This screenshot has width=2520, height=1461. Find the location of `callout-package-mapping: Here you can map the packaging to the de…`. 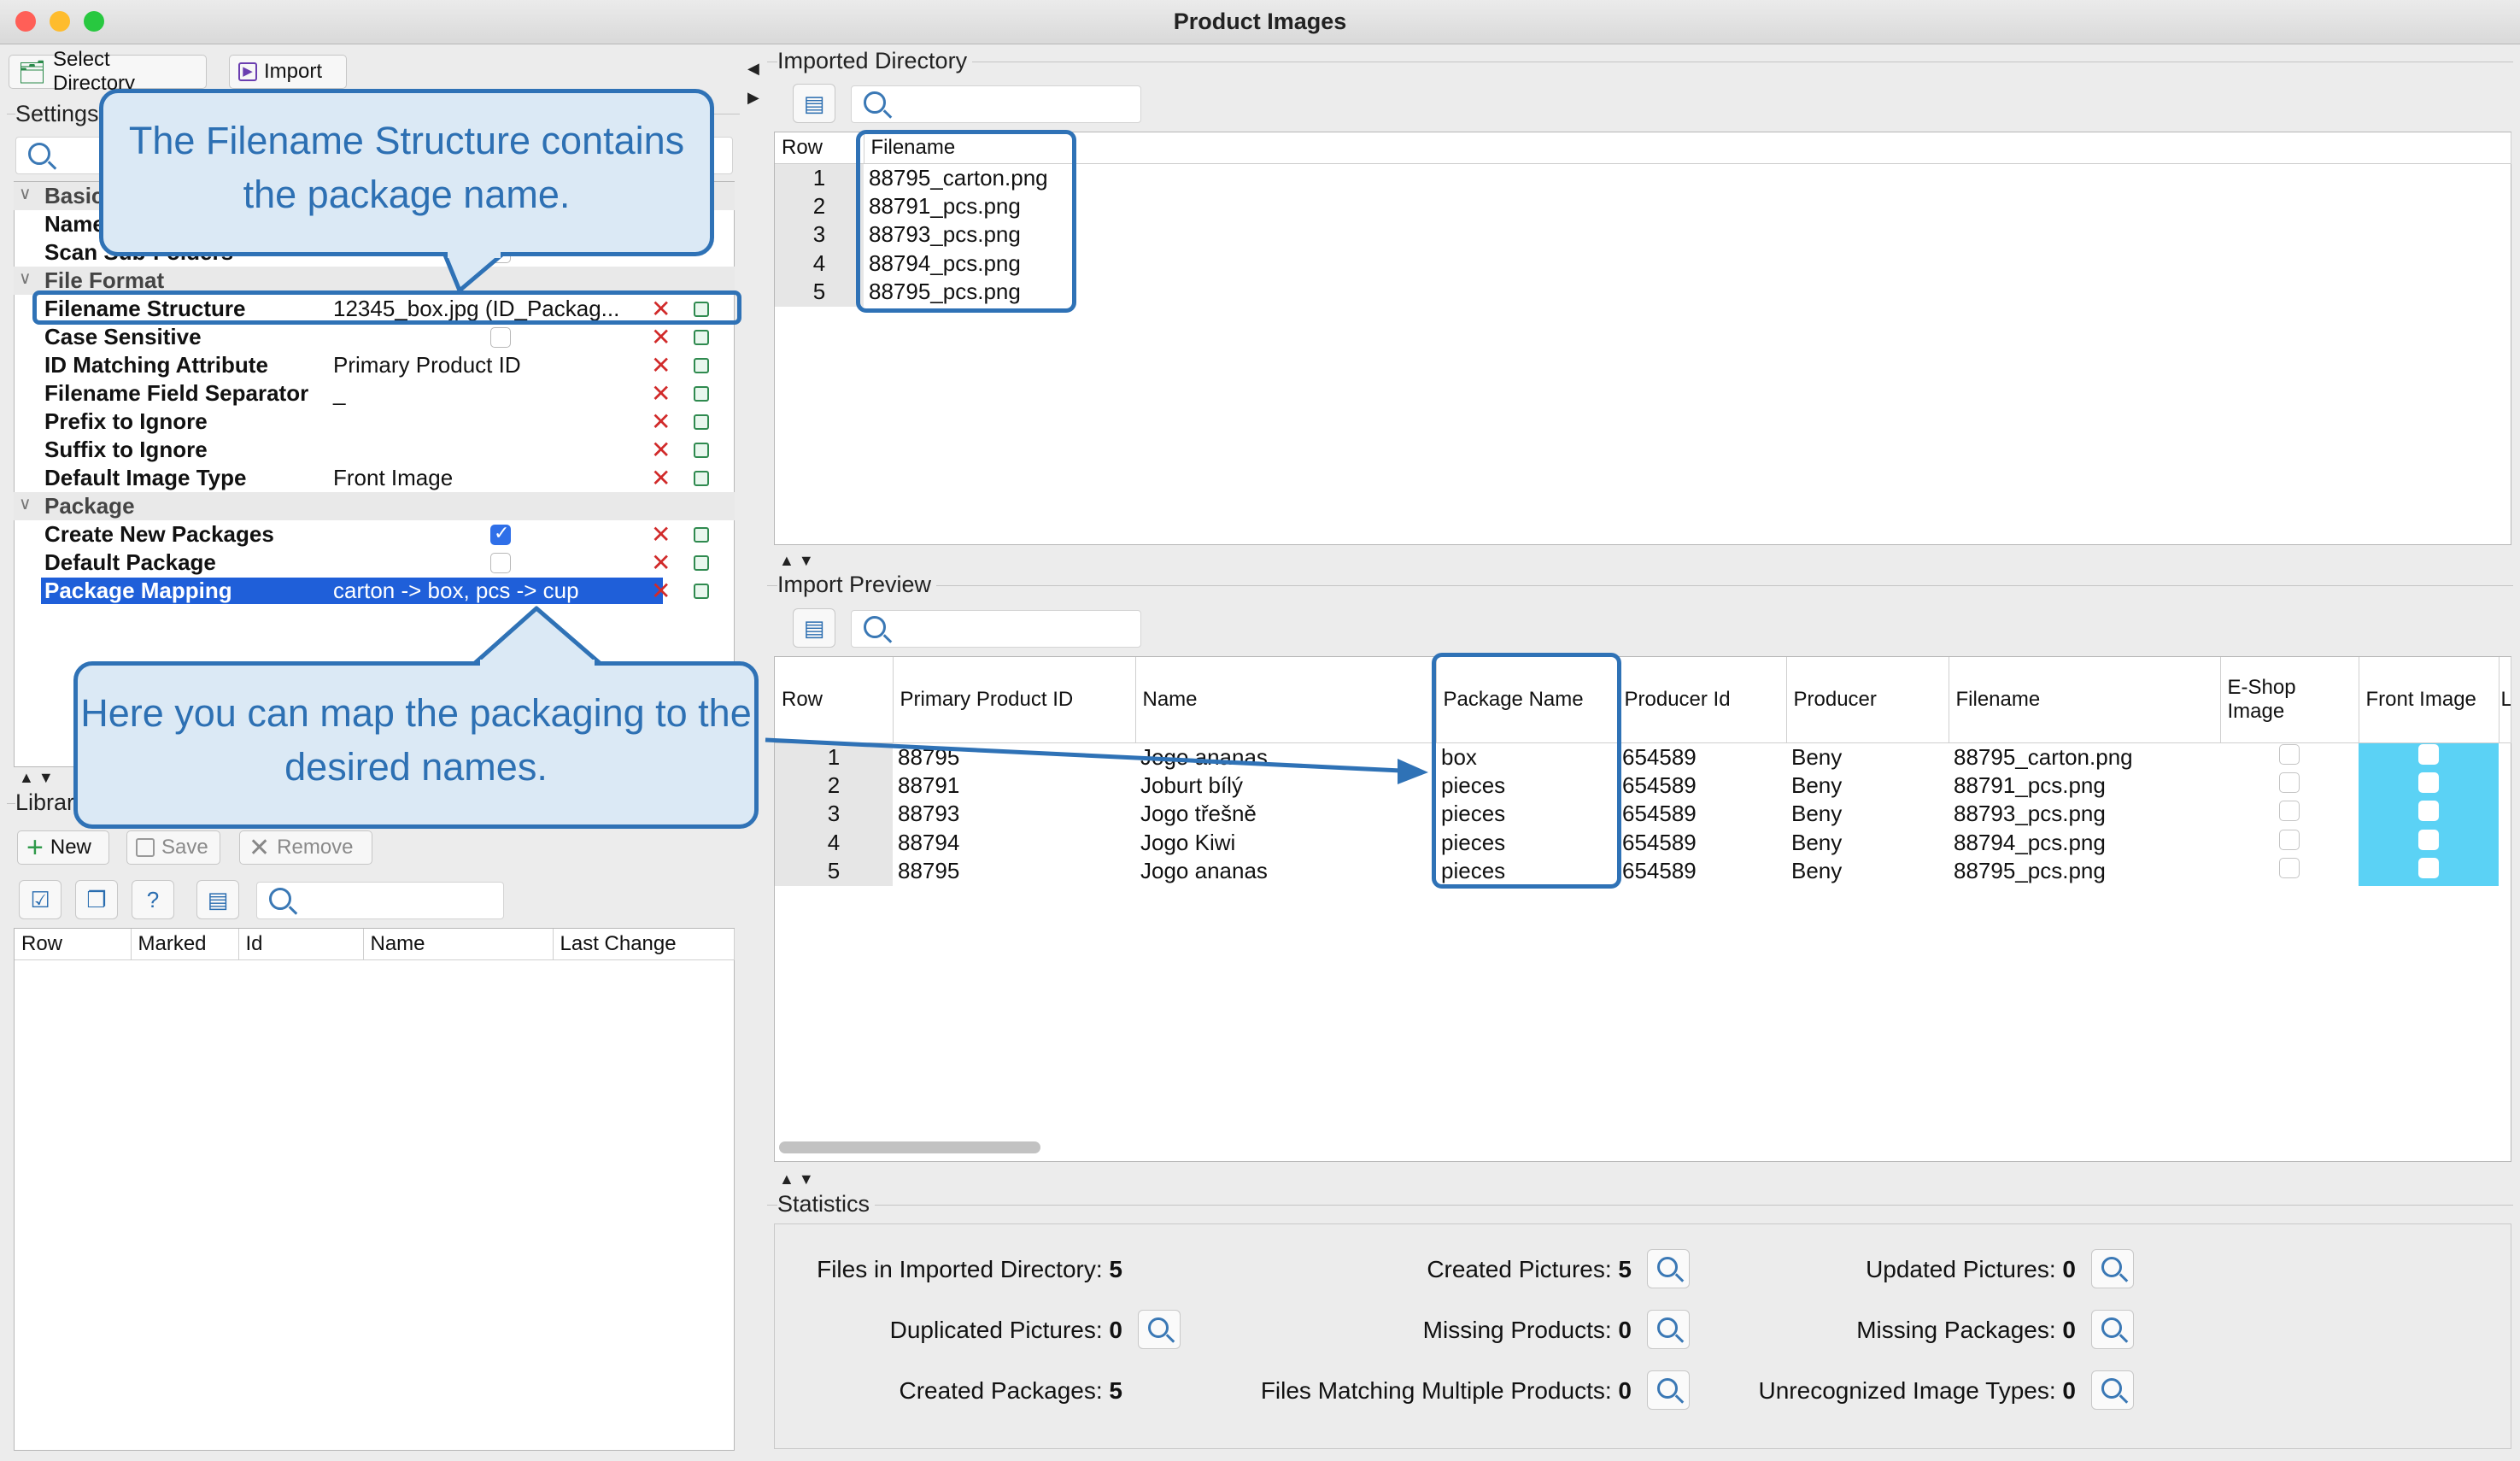

callout-package-mapping: Here you can map the packaging to the de… is located at coordinates (416, 745).